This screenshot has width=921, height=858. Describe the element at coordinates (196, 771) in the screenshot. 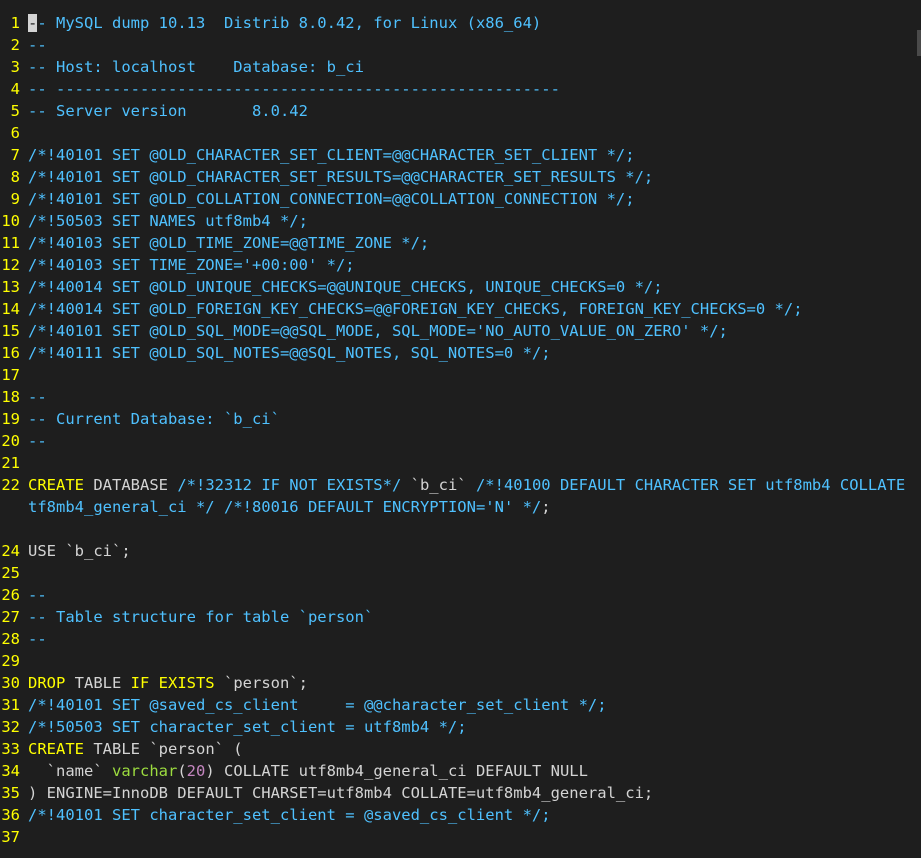

I see `code-token: 20` at that location.